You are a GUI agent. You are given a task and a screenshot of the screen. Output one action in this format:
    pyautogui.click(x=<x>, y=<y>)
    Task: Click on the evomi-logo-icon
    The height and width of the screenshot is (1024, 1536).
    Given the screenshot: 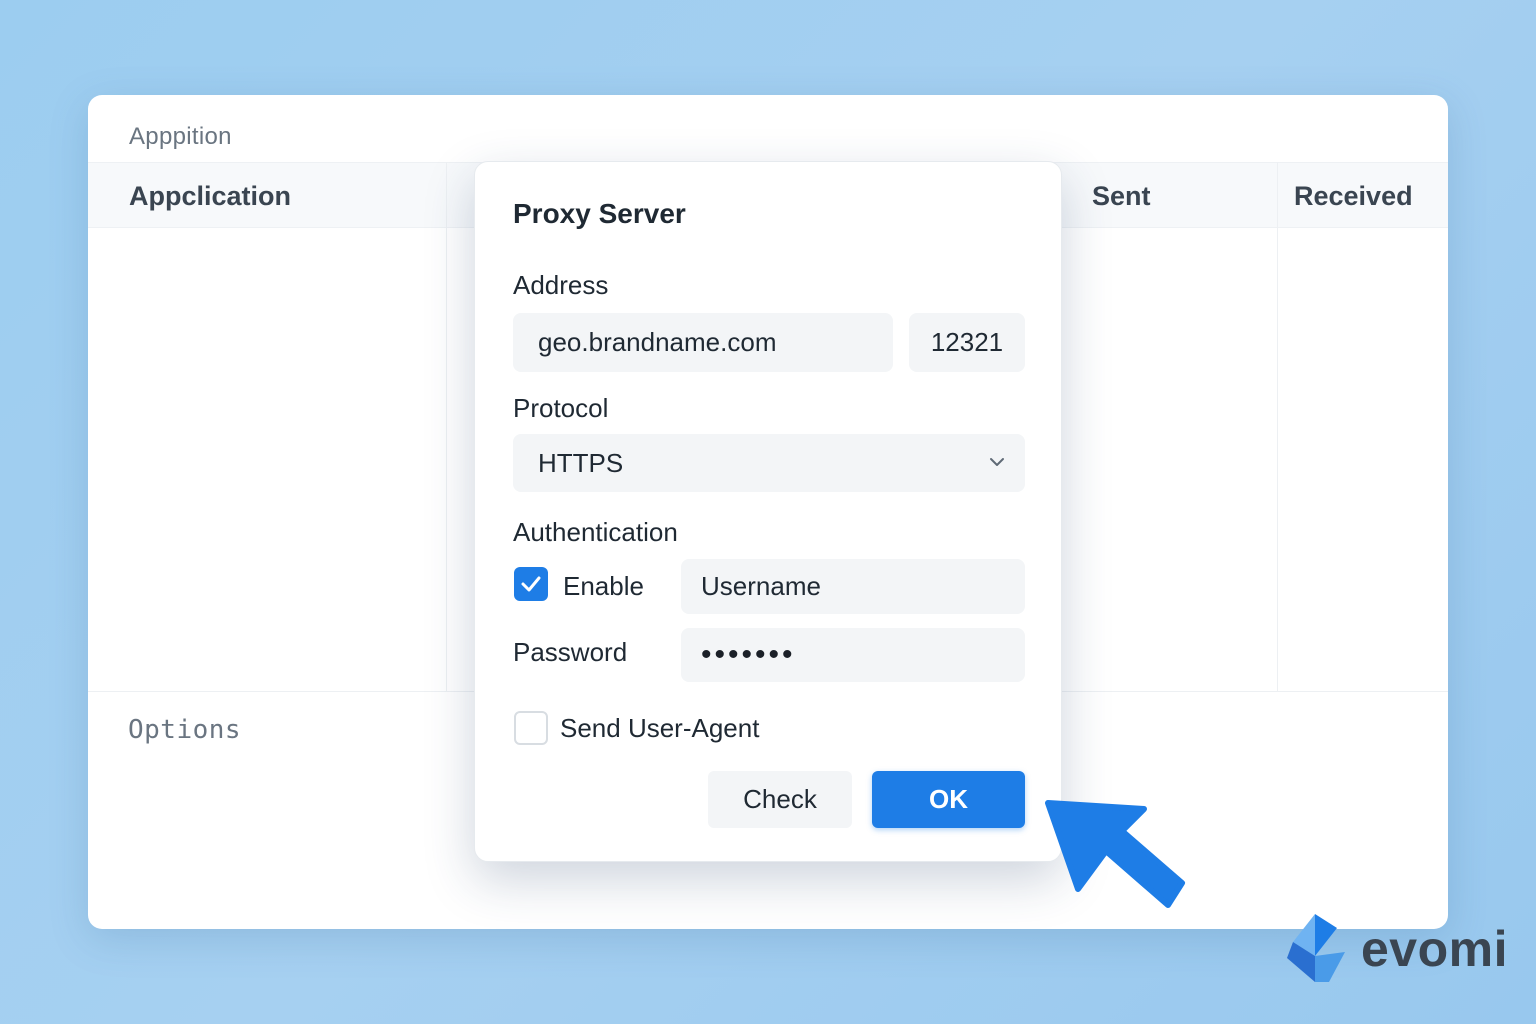 What is the action you would take?
    pyautogui.click(x=1316, y=948)
    